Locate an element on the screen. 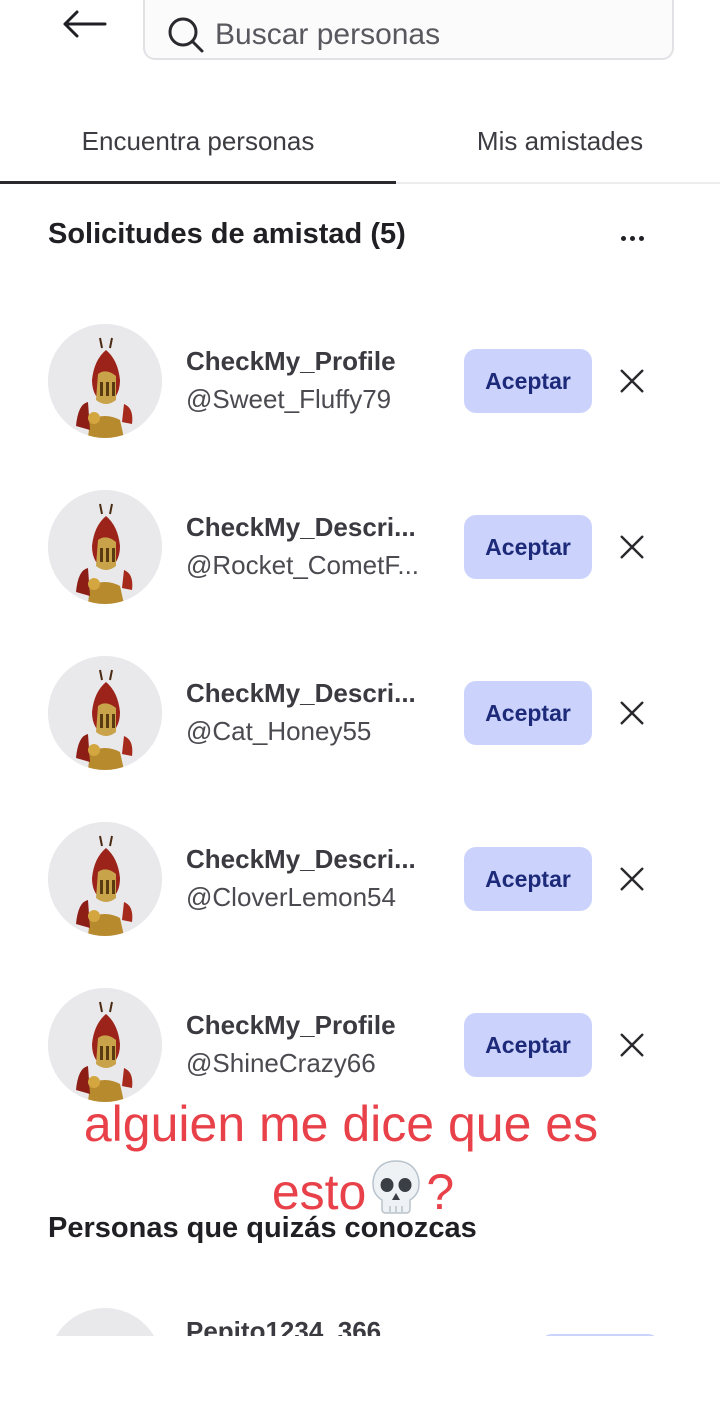  more-options-button is located at coordinates (632, 238).